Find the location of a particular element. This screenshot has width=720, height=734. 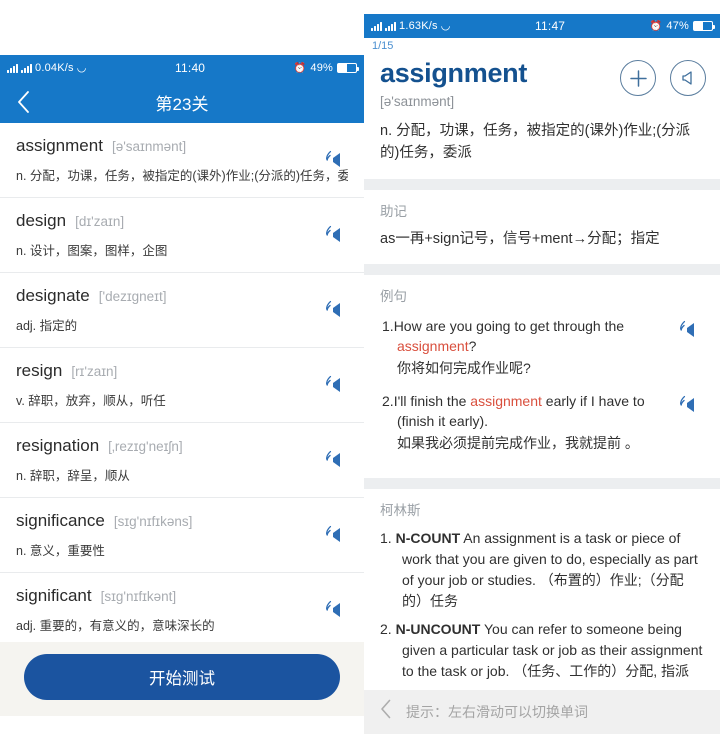

bottom-whitespace is located at coordinates (182, 725).